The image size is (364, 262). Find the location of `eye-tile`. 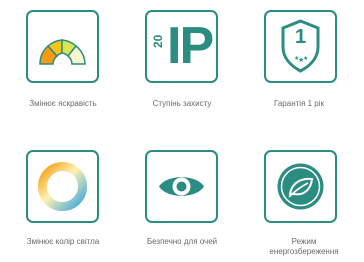

eye-tile is located at coordinates (181, 186).